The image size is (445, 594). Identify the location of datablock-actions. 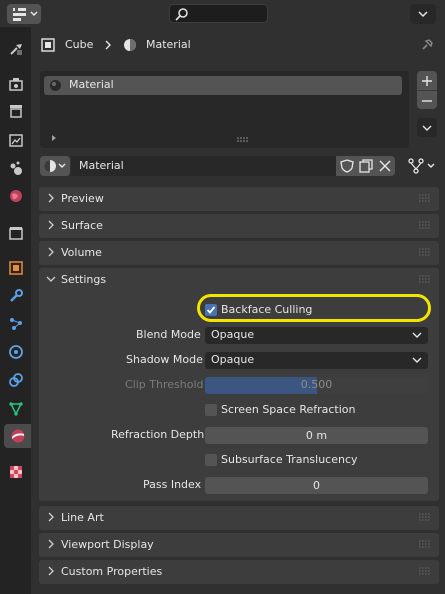
(365, 166).